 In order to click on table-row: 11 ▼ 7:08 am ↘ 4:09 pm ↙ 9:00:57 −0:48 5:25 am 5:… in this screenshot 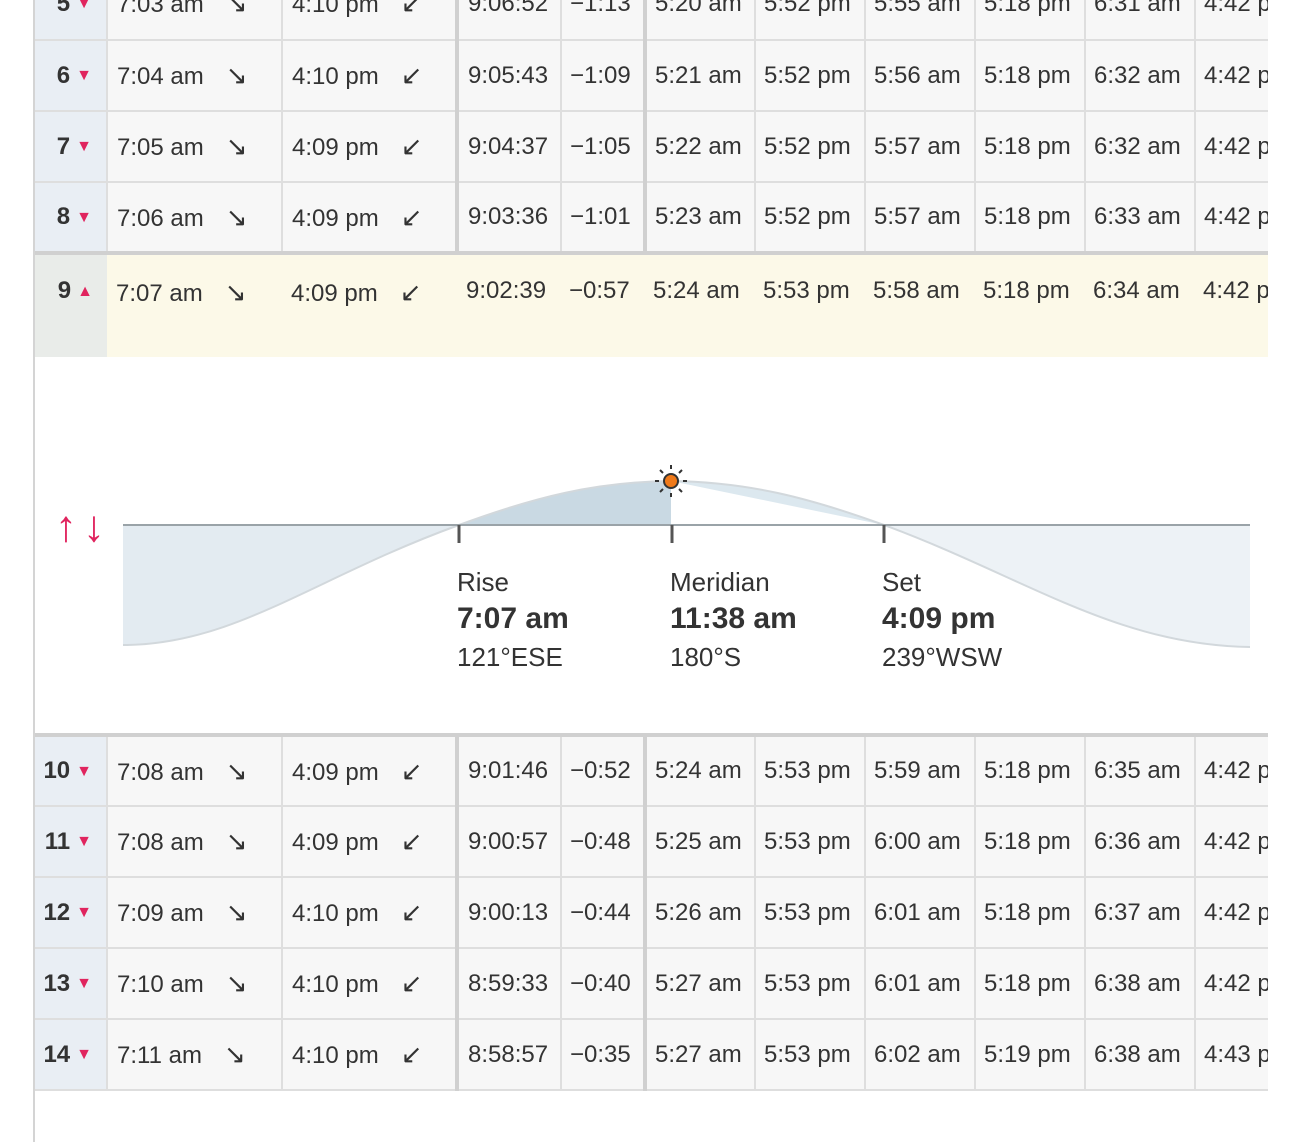, I will do `click(651, 842)`.